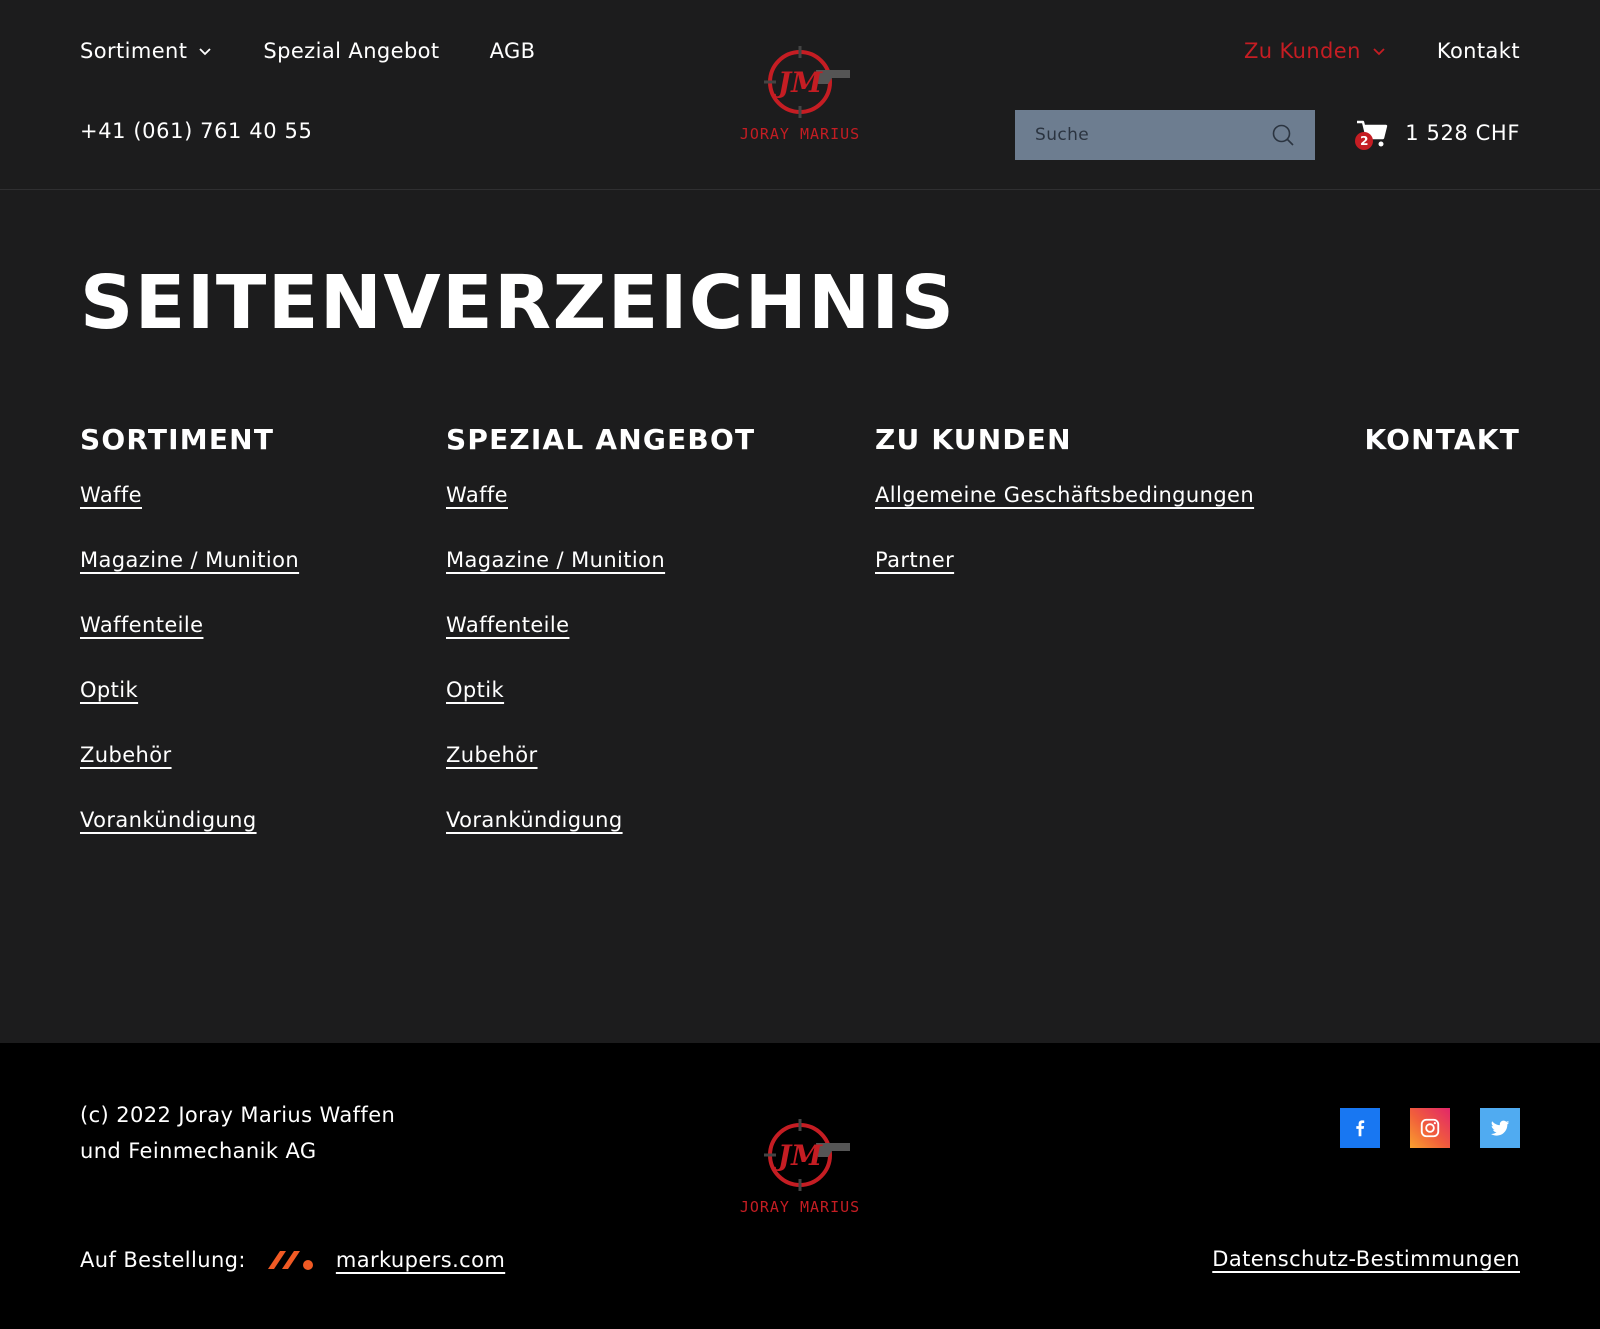 Image resolution: width=1600 pixels, height=1329 pixels. What do you see at coordinates (1302, 51) in the screenshot?
I see `nav-item-label: Zu Kunden` at bounding box center [1302, 51].